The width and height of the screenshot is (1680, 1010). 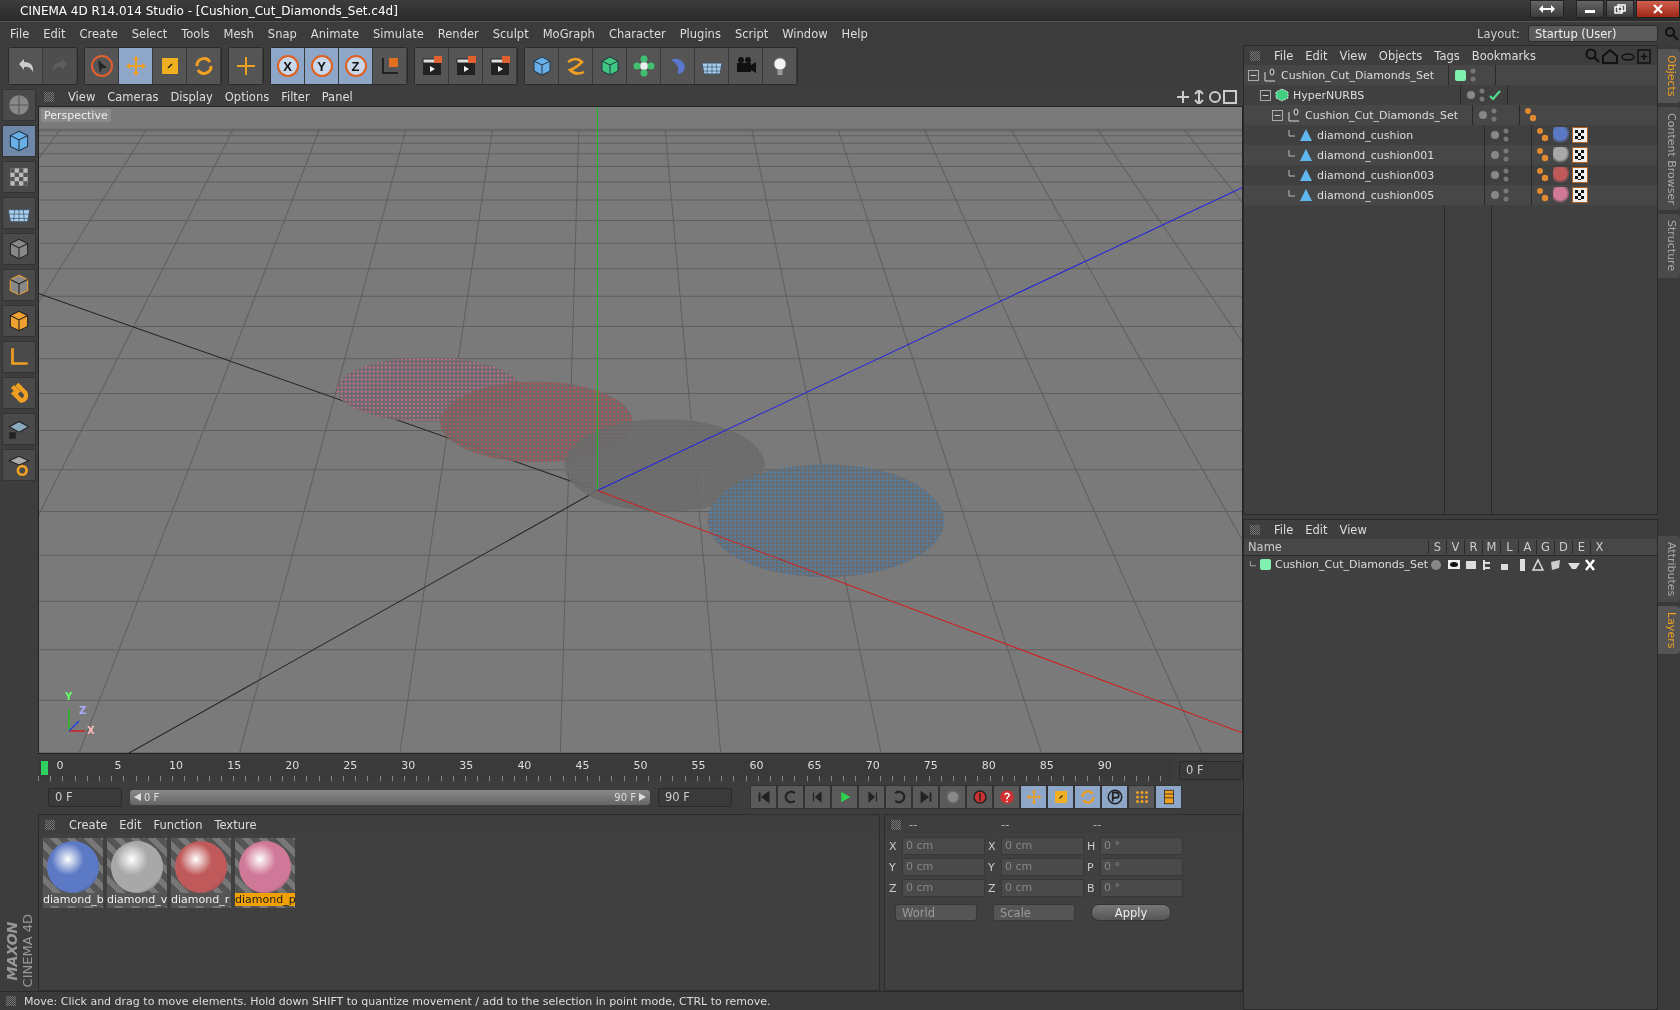 I want to click on column-header: R, so click(x=1473, y=547).